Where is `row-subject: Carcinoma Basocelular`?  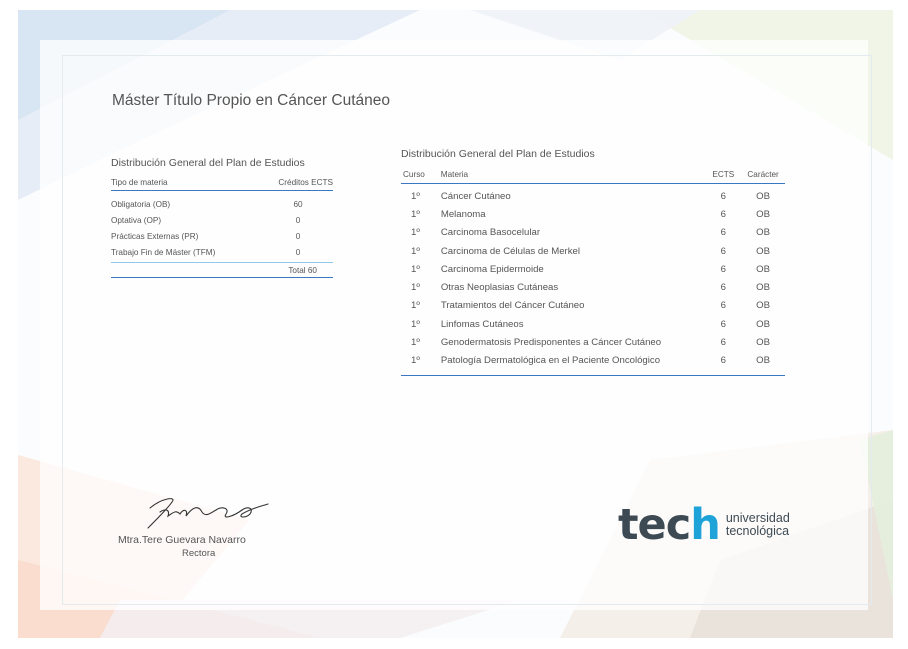
row-subject: Carcinoma Basocelular is located at coordinates (490, 233).